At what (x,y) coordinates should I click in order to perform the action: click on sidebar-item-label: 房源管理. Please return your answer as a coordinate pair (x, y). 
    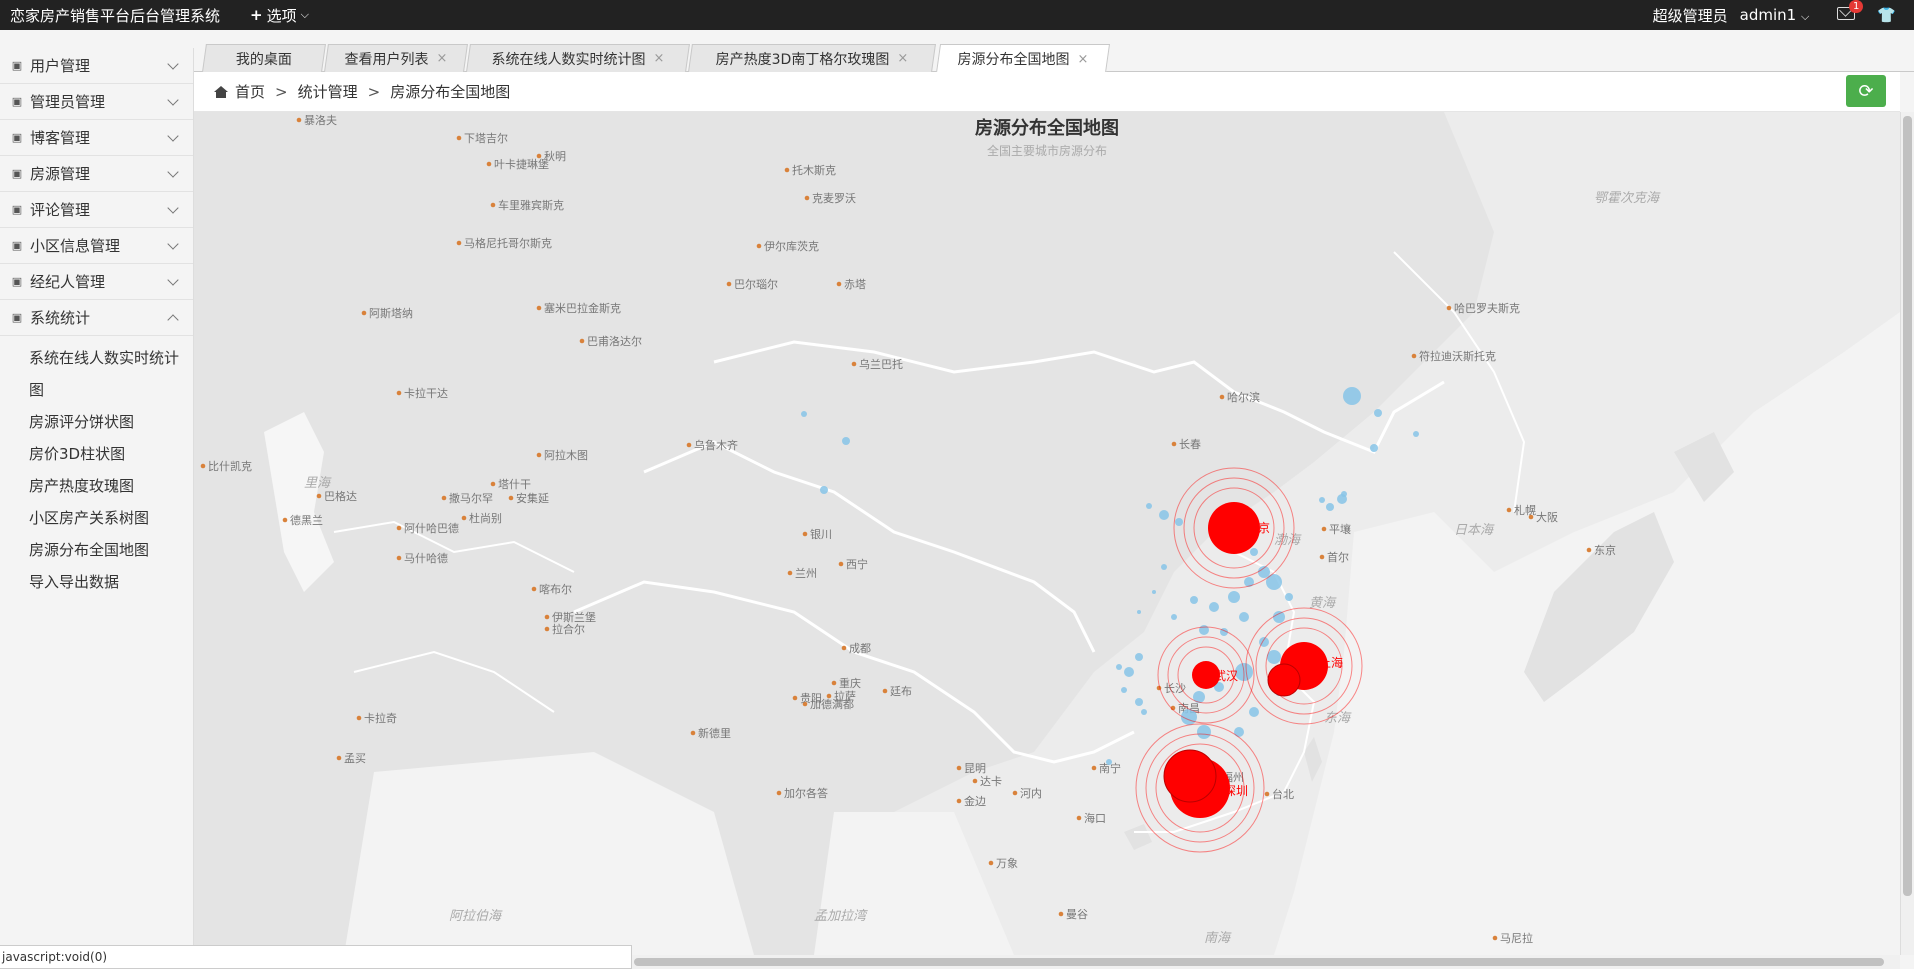
    Looking at the image, I should click on (60, 174).